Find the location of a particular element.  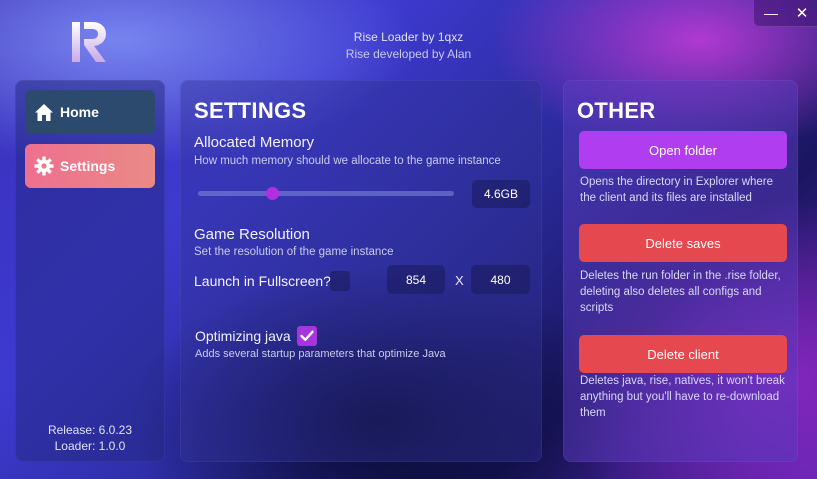

optimizing-java-checkbox is located at coordinates (307, 336).